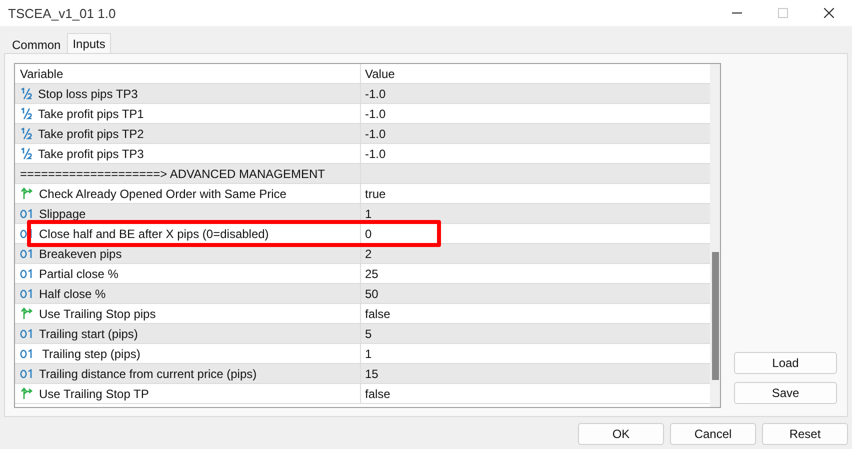  What do you see at coordinates (88, 93) in the screenshot?
I see `variable-name: Stop loss pips TP3` at bounding box center [88, 93].